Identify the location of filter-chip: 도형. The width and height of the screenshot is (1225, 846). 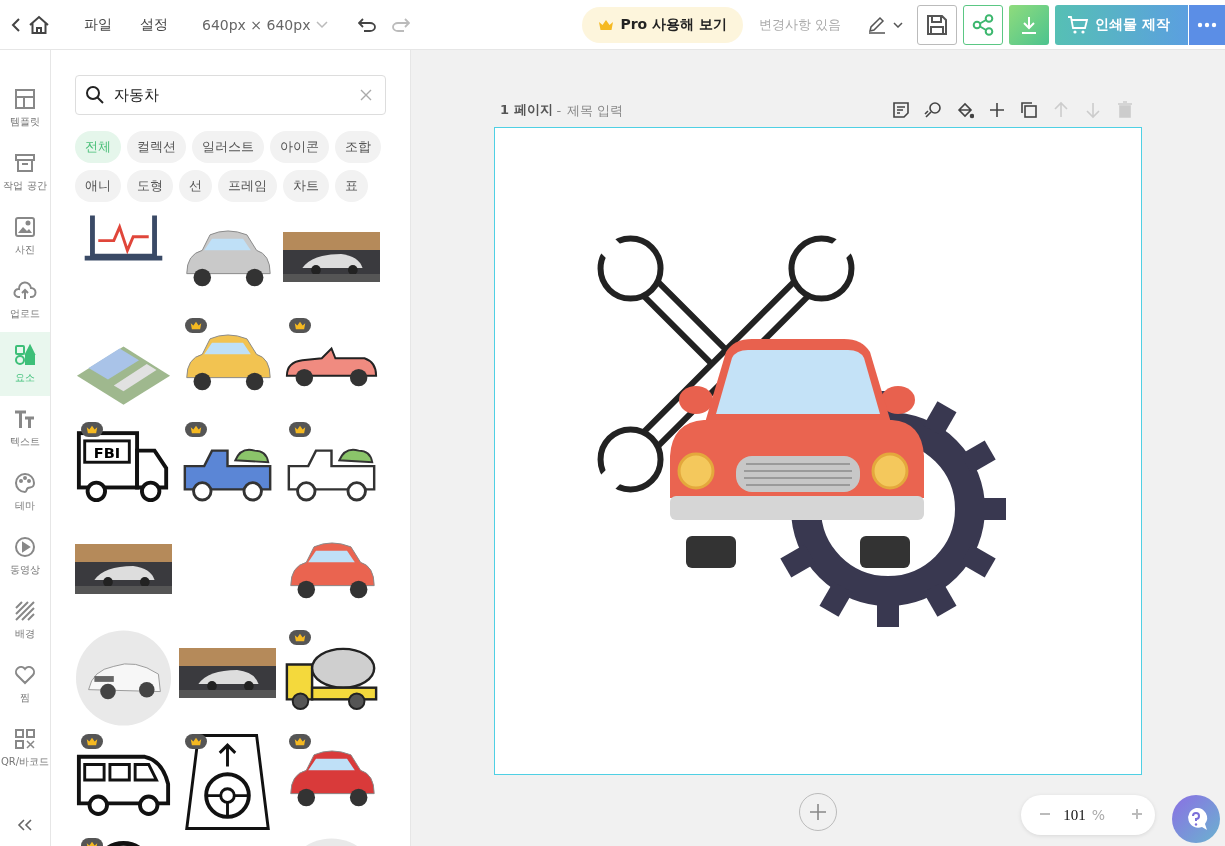
(150, 186).